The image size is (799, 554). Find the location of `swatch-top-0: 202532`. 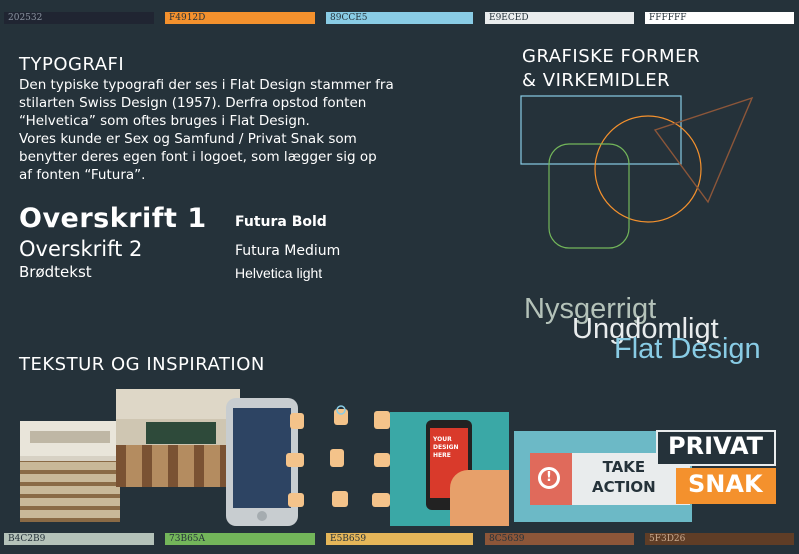

swatch-top-0: 202532 is located at coordinates (79, 18).